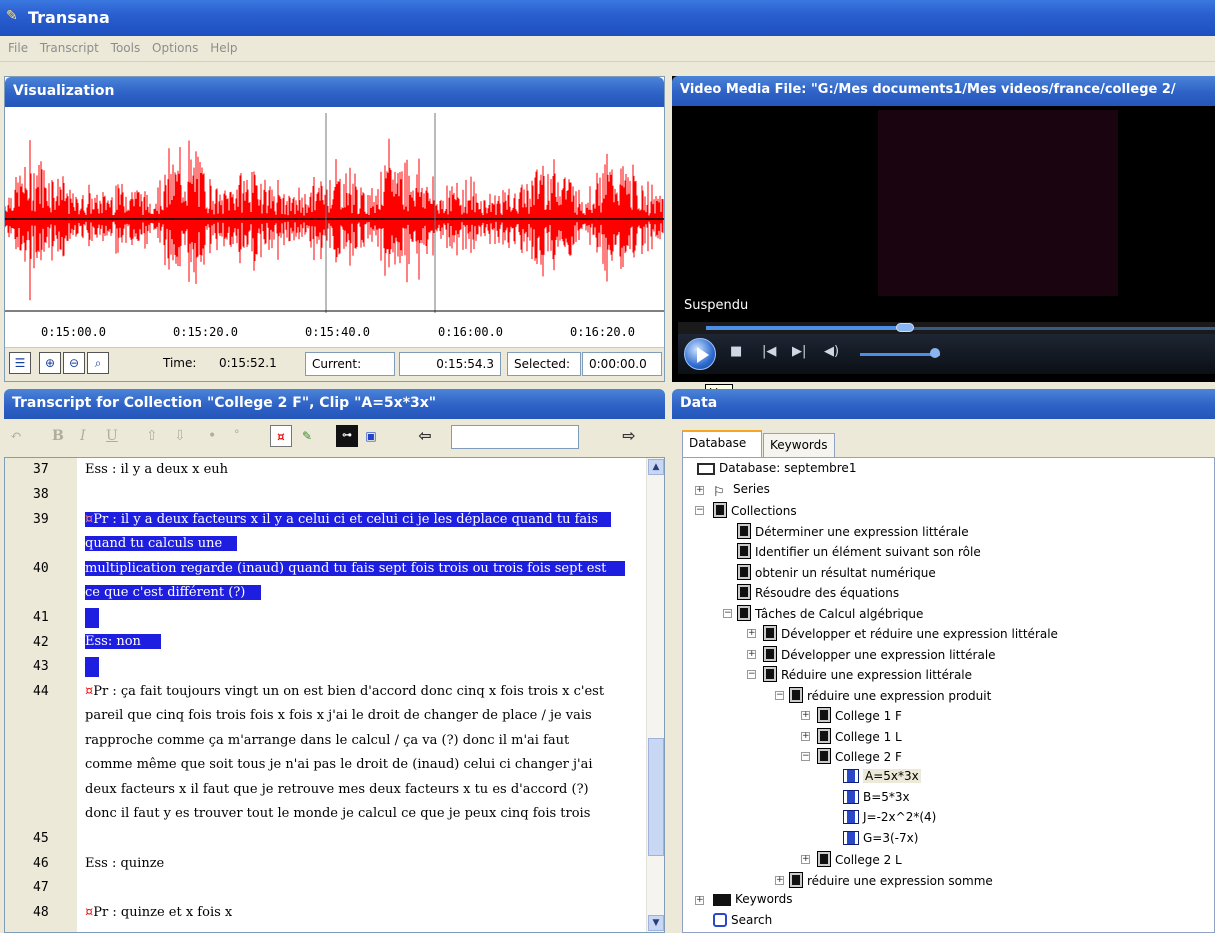 The height and width of the screenshot is (933, 1215). Describe the element at coordinates (161, 543) in the screenshot. I see `transcript-line-selected: quand tu calculs une` at that location.